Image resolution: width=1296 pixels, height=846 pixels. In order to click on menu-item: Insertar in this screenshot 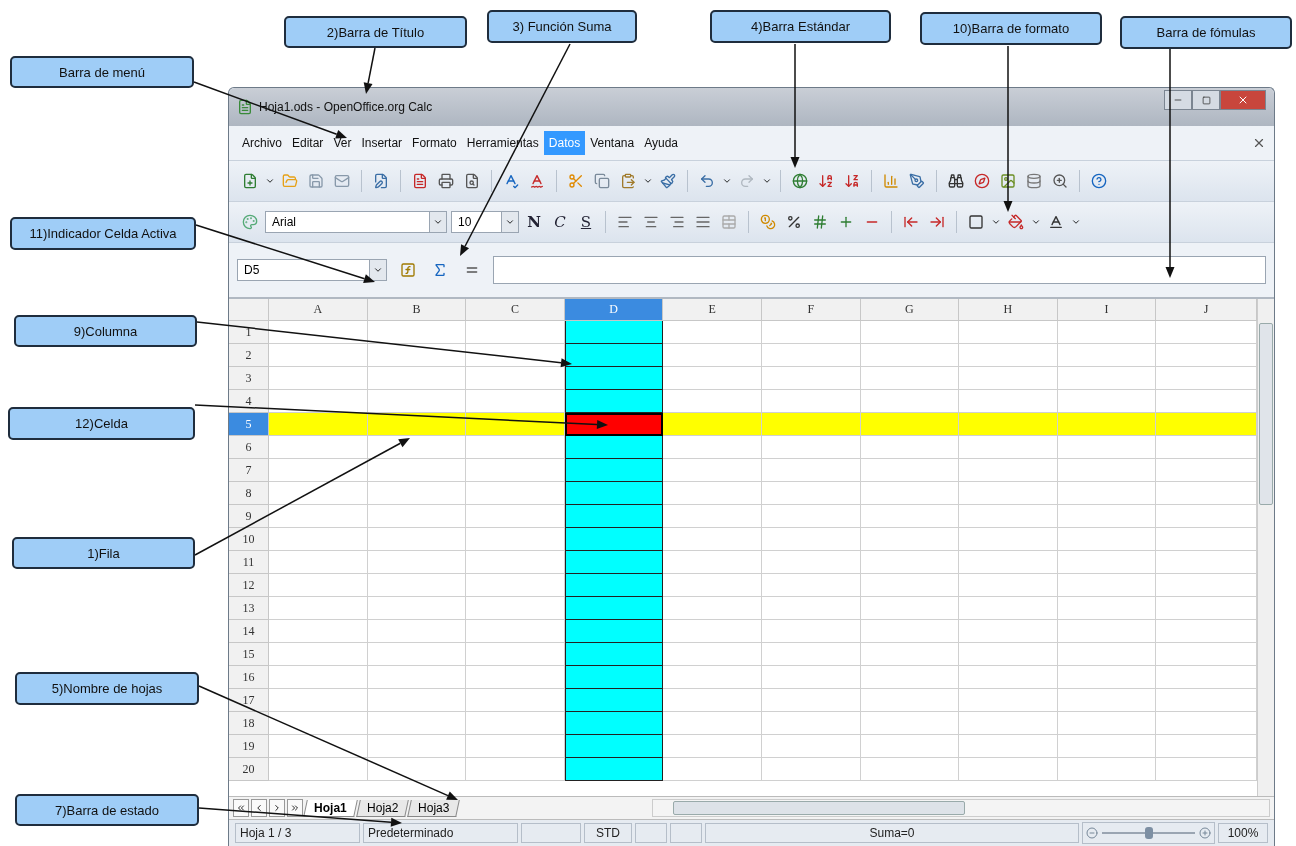, I will do `click(382, 143)`.